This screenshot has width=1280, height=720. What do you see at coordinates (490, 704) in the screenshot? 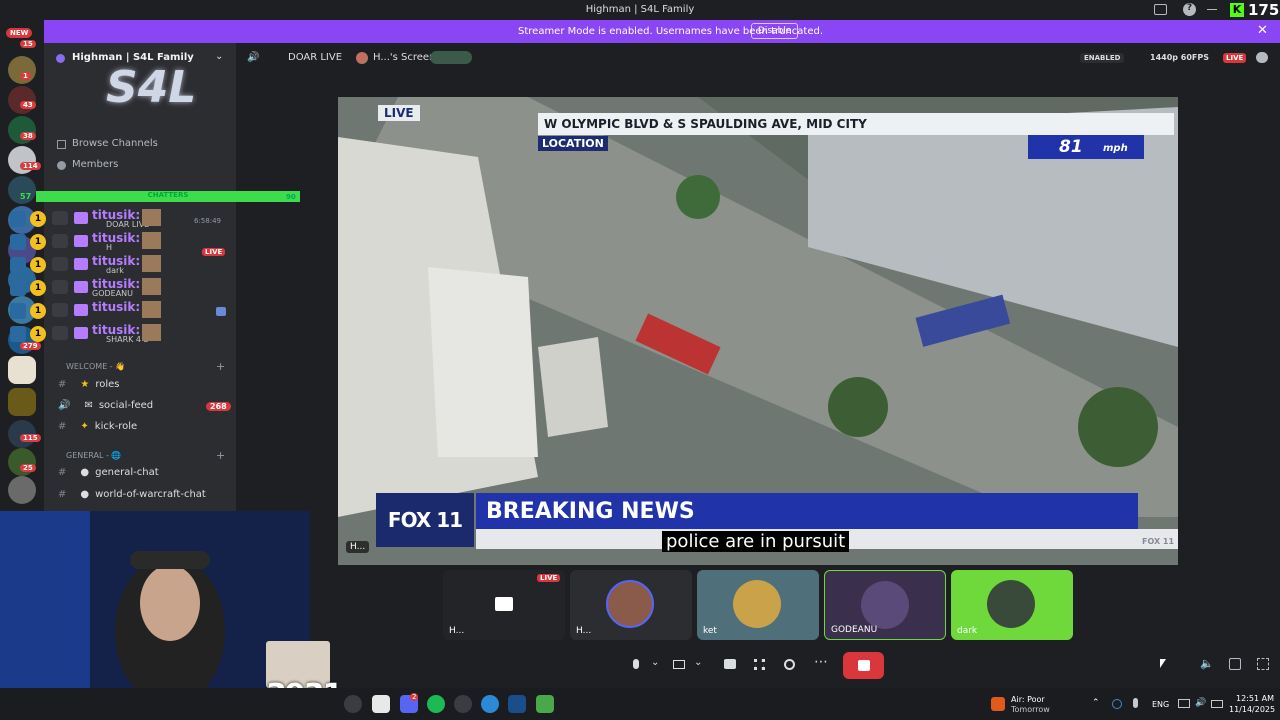
I see `browser-icon` at bounding box center [490, 704].